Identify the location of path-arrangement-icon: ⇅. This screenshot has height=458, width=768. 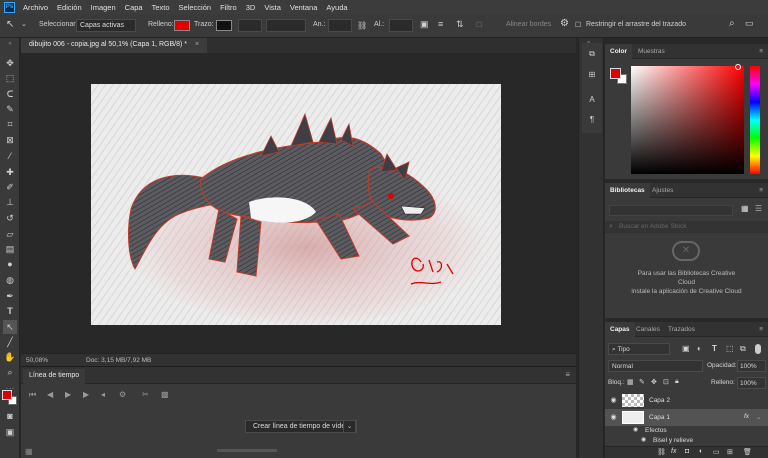
(460, 24).